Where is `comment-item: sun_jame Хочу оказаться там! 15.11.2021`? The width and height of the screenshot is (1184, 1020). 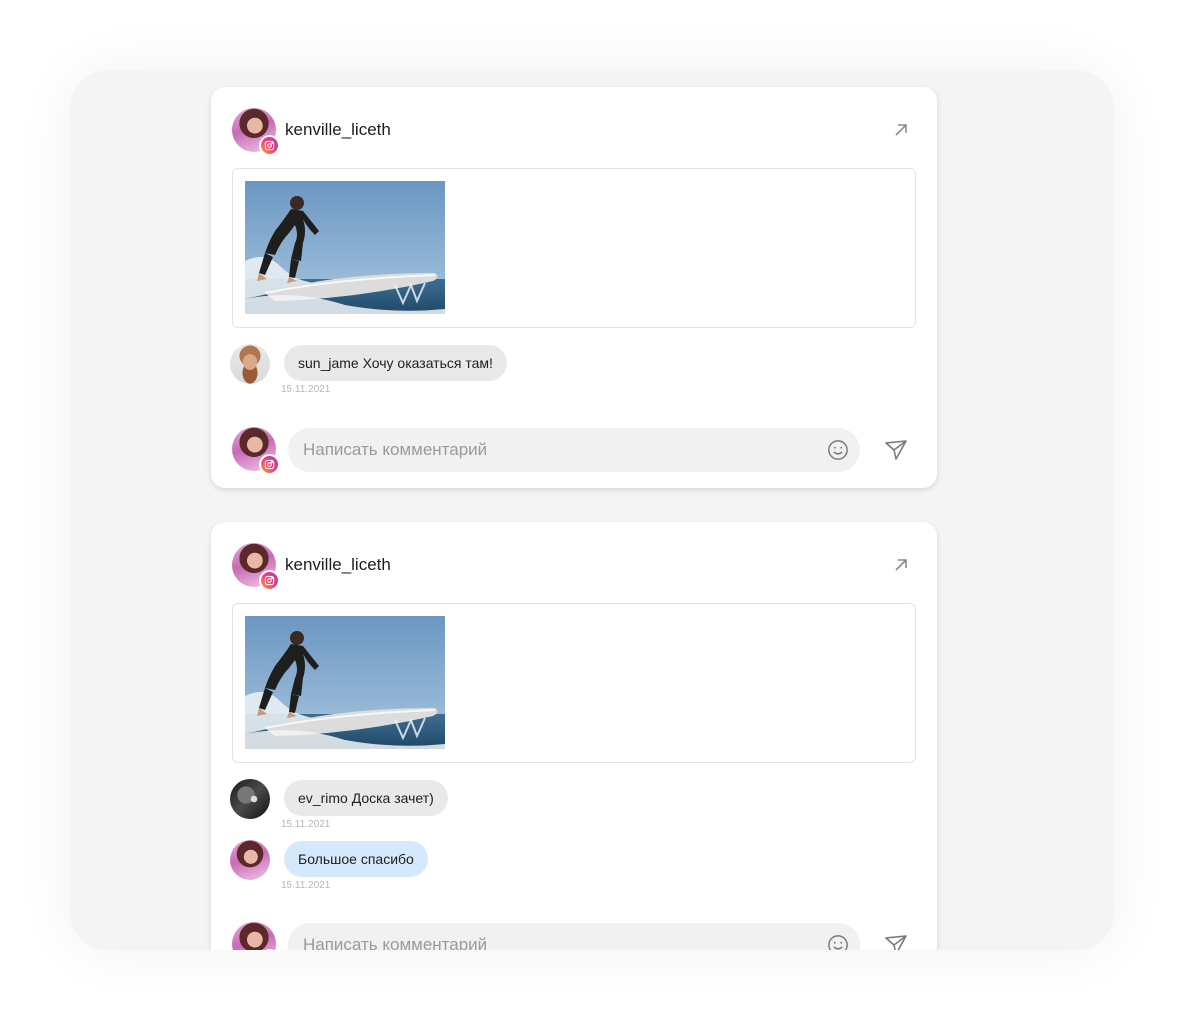
comment-item: sun_jame Хочу оказаться там! 15.11.2021 is located at coordinates (430, 372).